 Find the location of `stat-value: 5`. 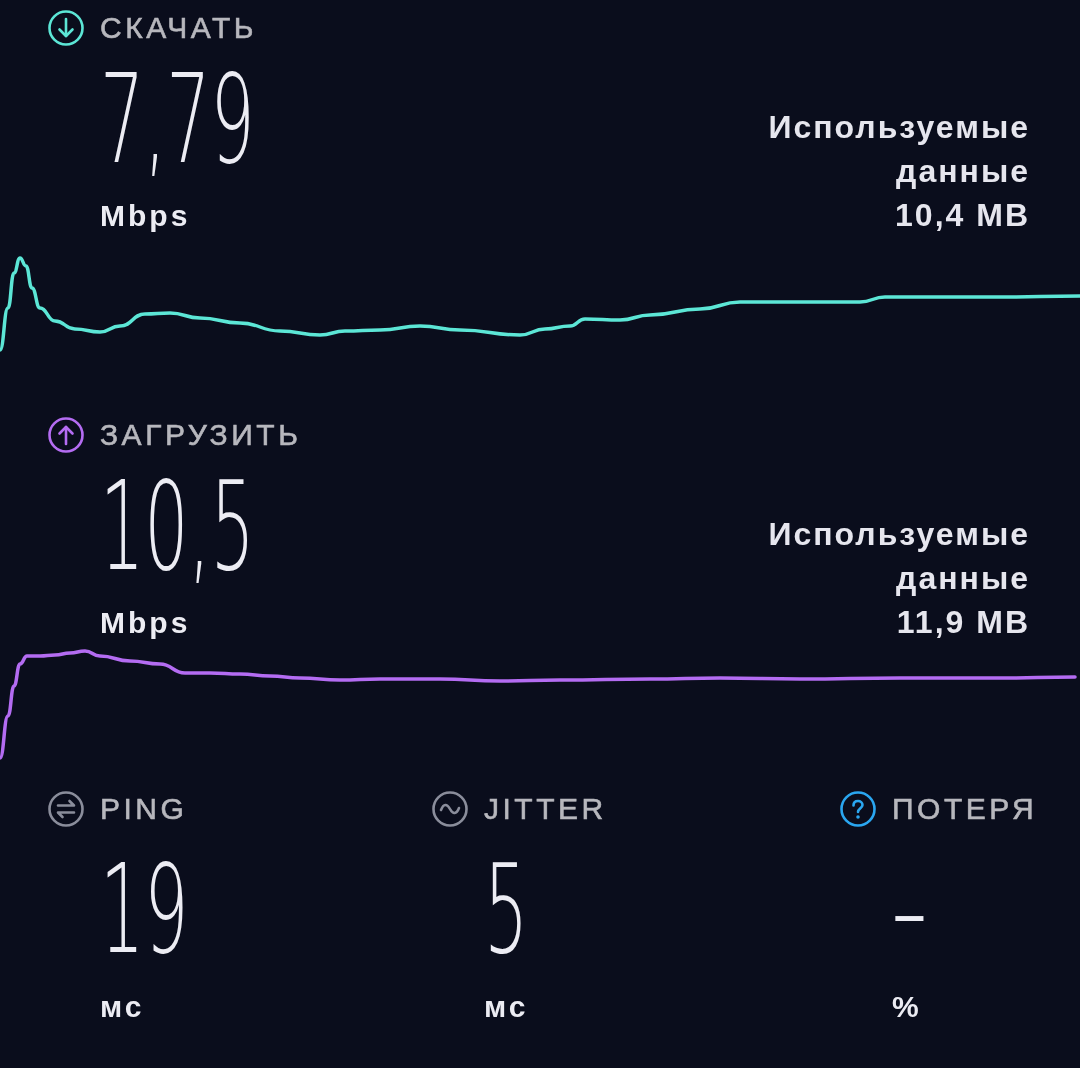

stat-value: 5 is located at coordinates (506, 909).